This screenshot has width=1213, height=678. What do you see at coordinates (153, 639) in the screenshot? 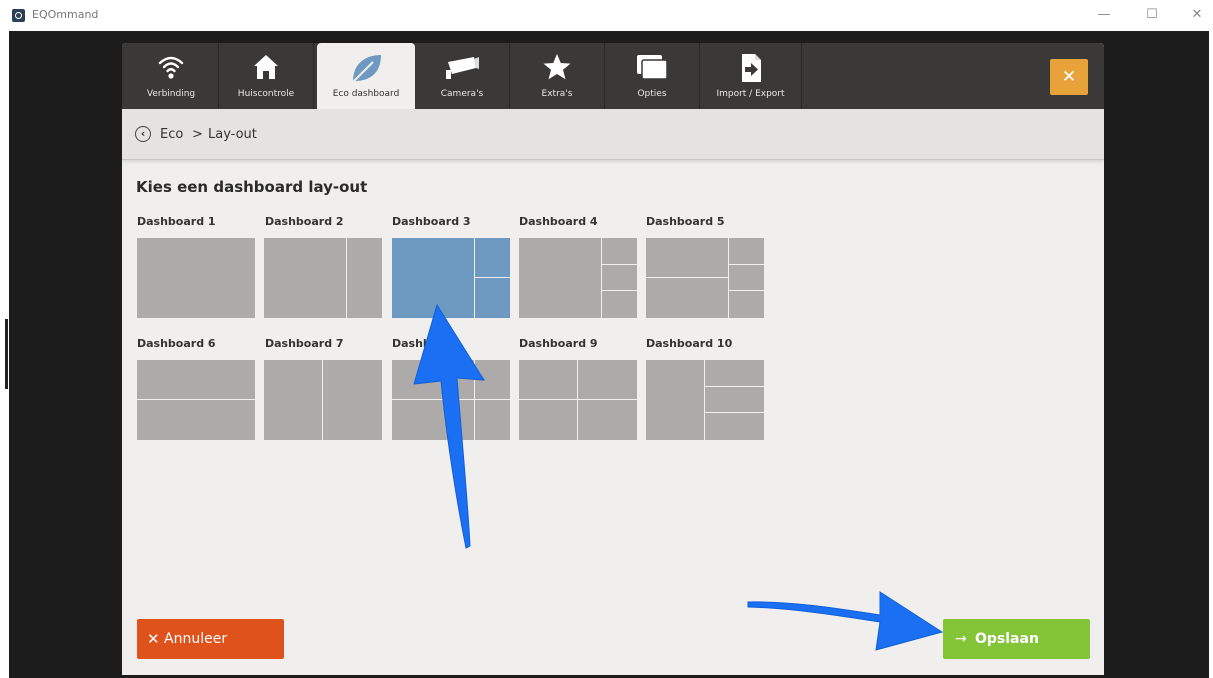
I see `close-icon: ✕` at bounding box center [153, 639].